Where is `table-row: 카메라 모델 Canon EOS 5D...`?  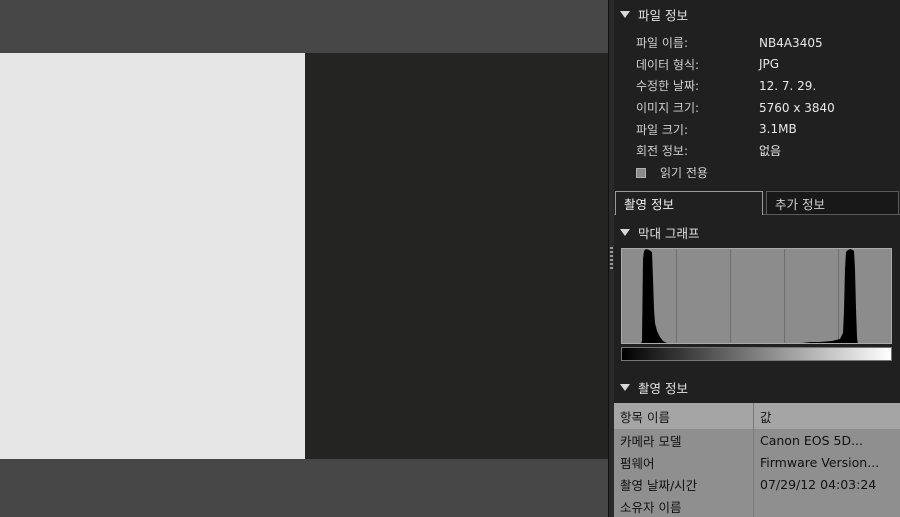
table-row: 카메라 모델 Canon EOS 5D... is located at coordinates (757, 440).